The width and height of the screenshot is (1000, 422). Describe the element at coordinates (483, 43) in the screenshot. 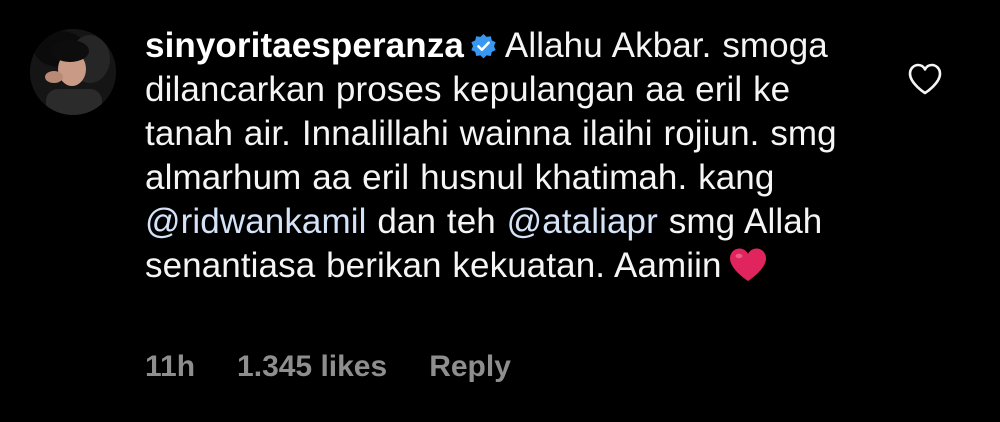

I see `verified-badge-icon` at that location.